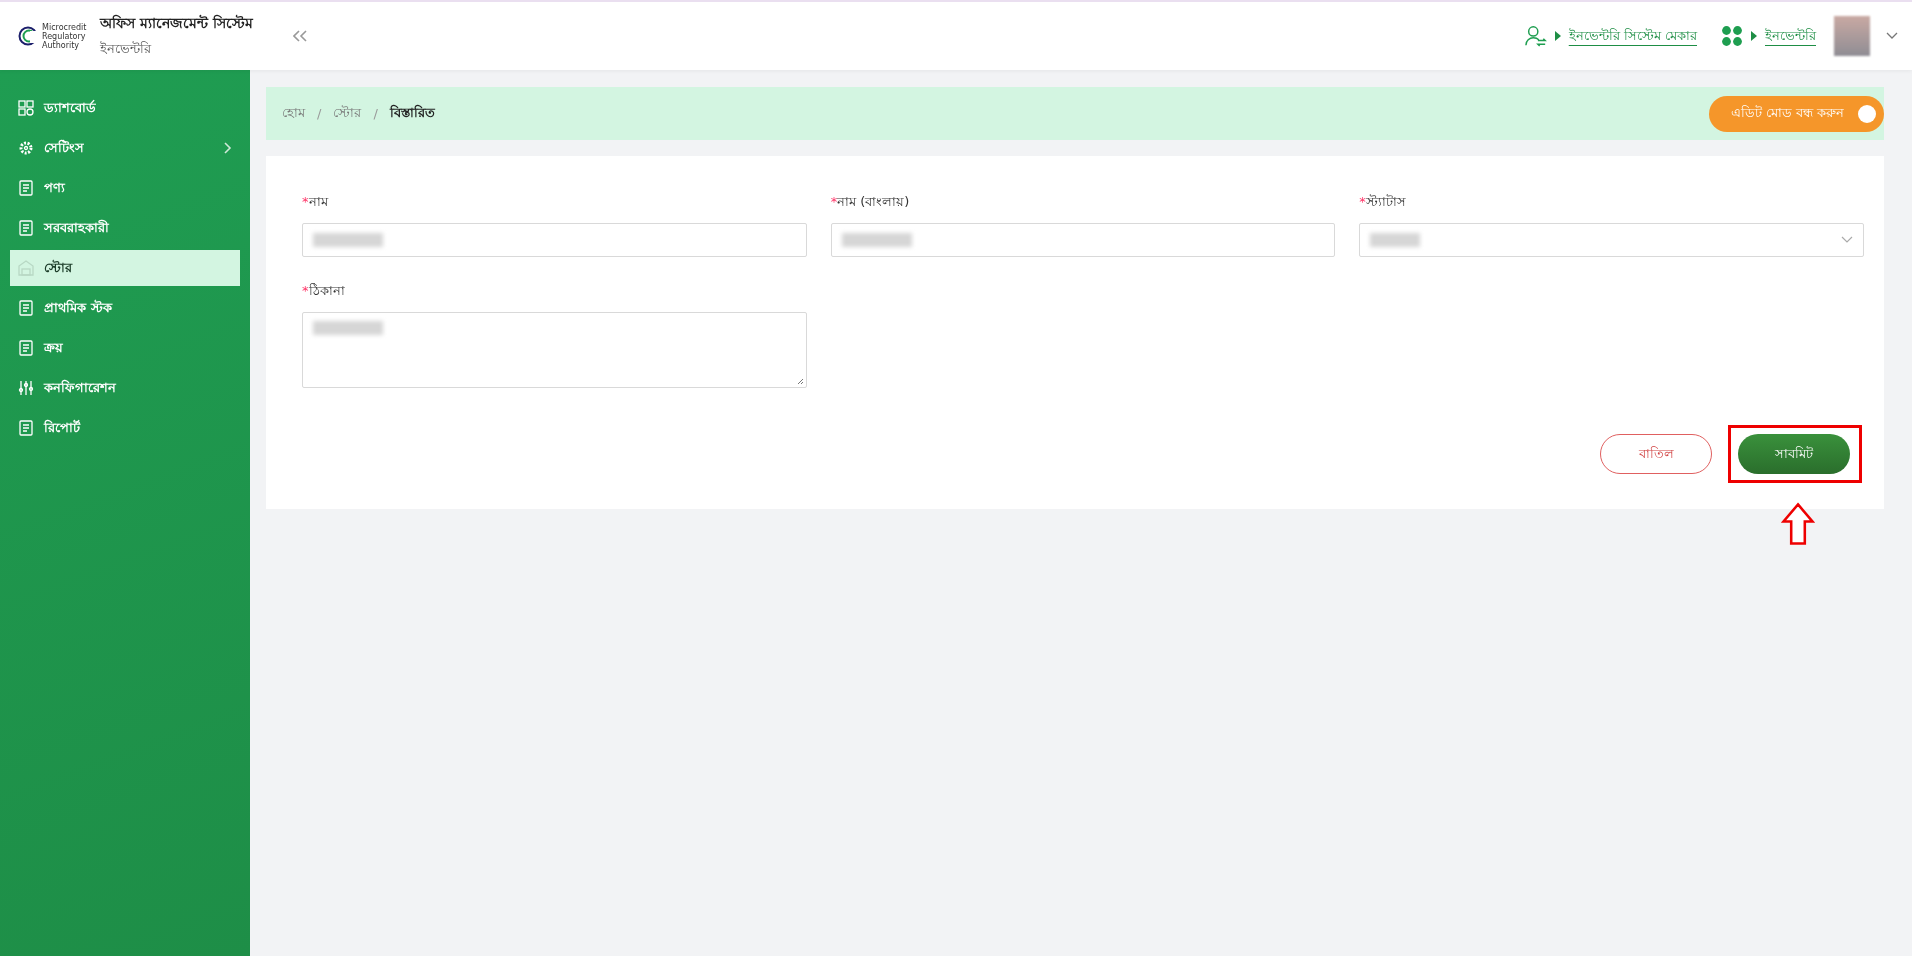  Describe the element at coordinates (324, 291) in the screenshot. I see `field-label: *ঠিকানা` at that location.